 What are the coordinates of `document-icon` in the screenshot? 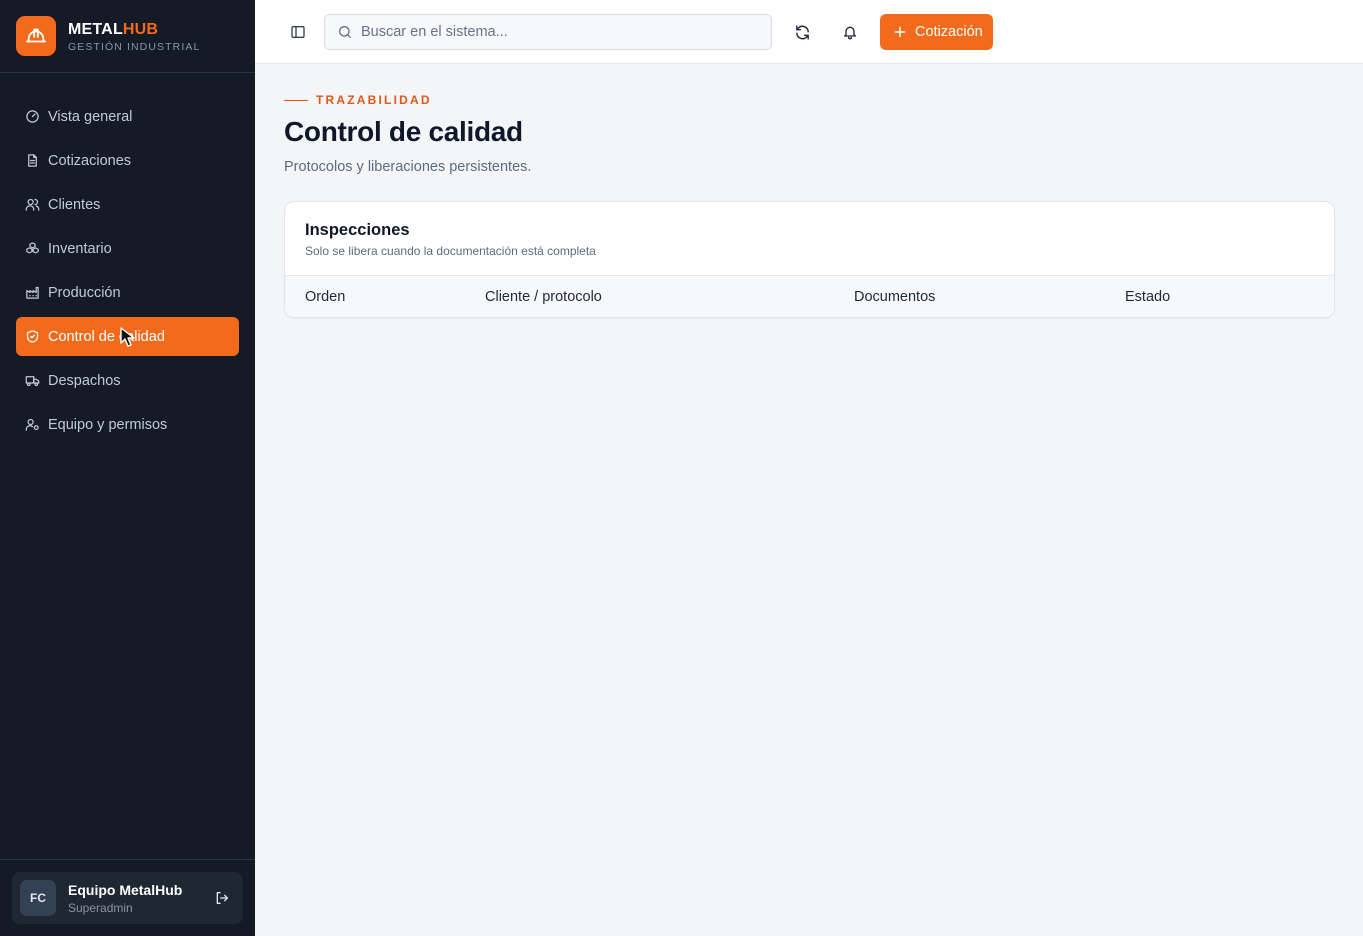 It's located at (32, 161).